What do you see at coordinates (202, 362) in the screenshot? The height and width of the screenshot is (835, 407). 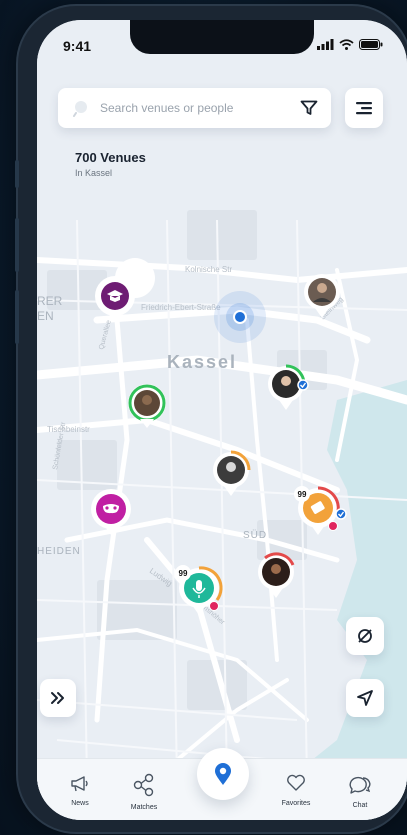 I see `map-label-kassel: Kassel` at bounding box center [202, 362].